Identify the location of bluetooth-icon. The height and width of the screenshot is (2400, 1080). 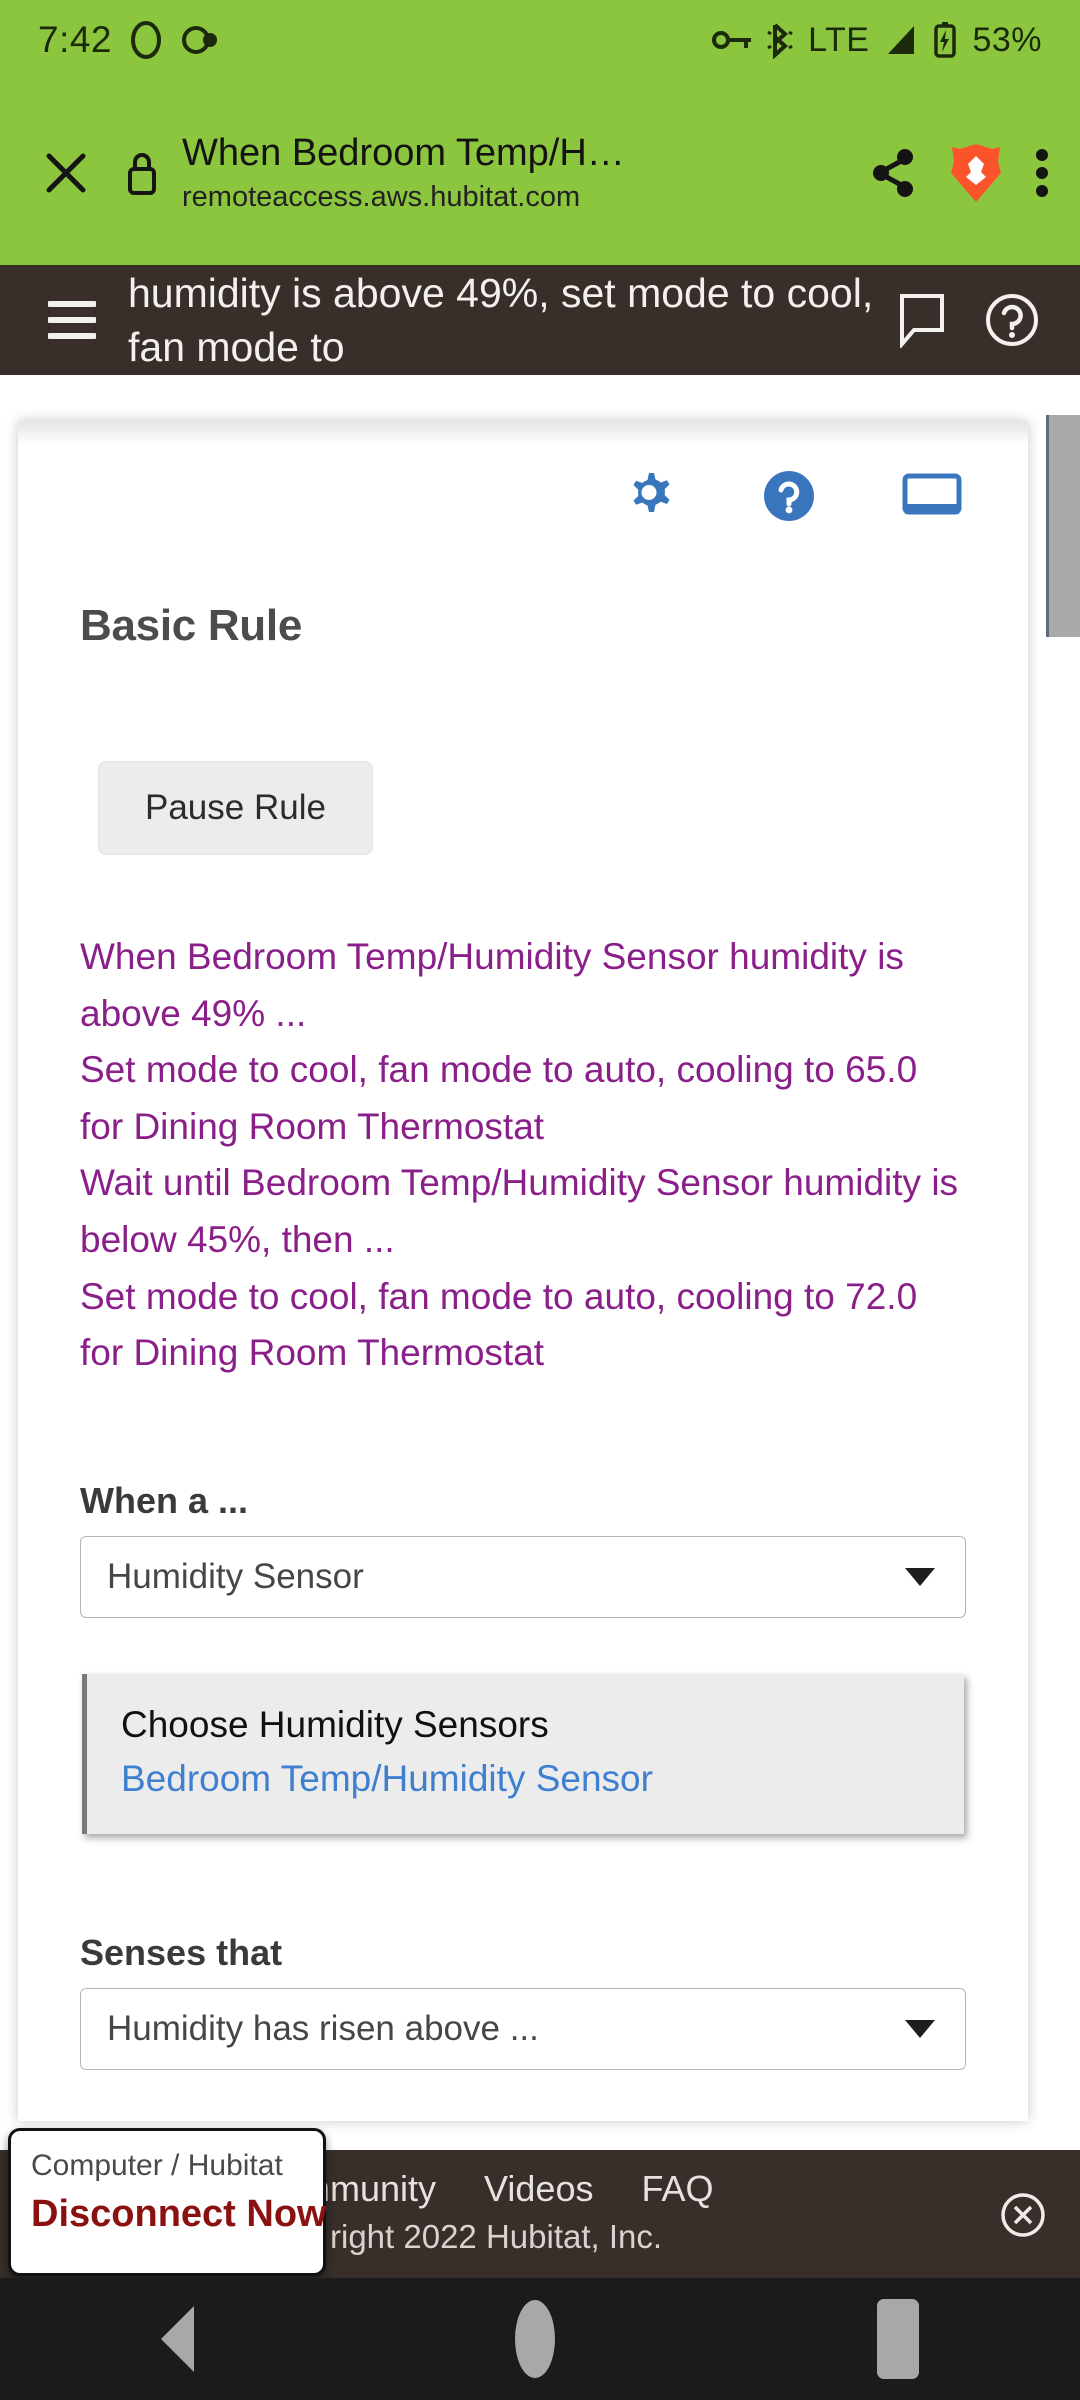
(780, 40).